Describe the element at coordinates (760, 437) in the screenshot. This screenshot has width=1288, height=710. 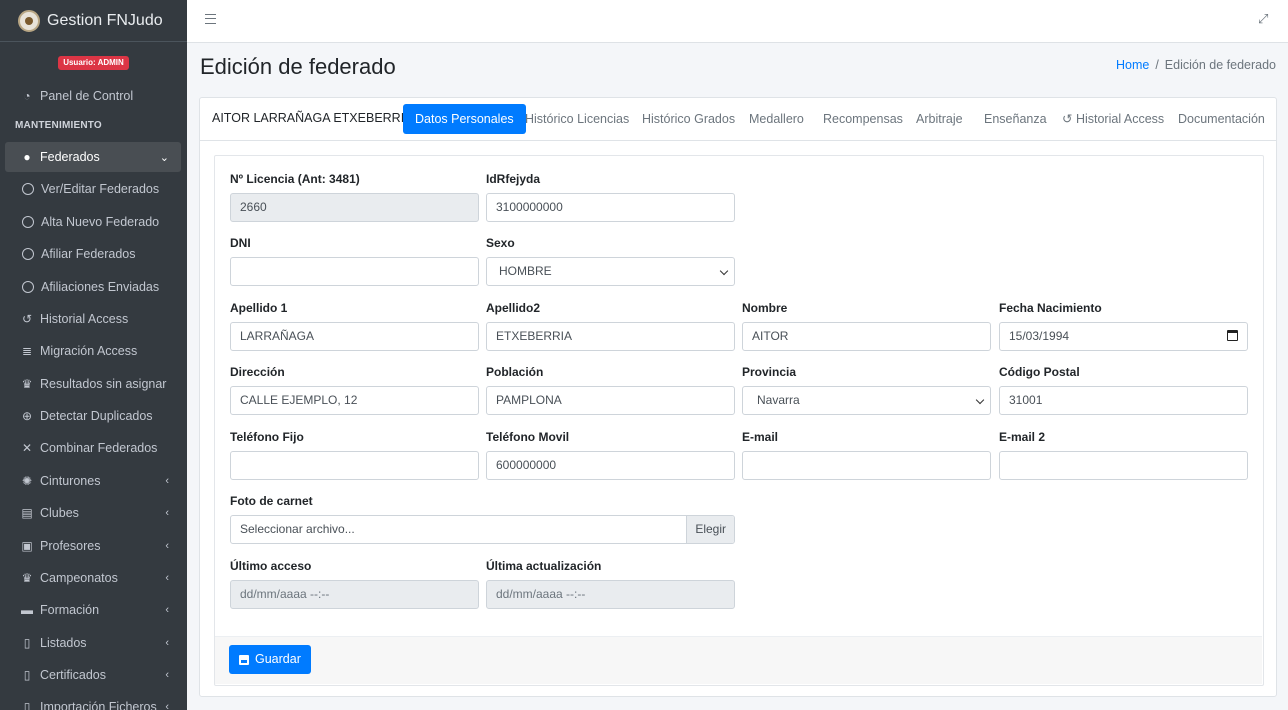
I see `email-label: E-mail` at that location.